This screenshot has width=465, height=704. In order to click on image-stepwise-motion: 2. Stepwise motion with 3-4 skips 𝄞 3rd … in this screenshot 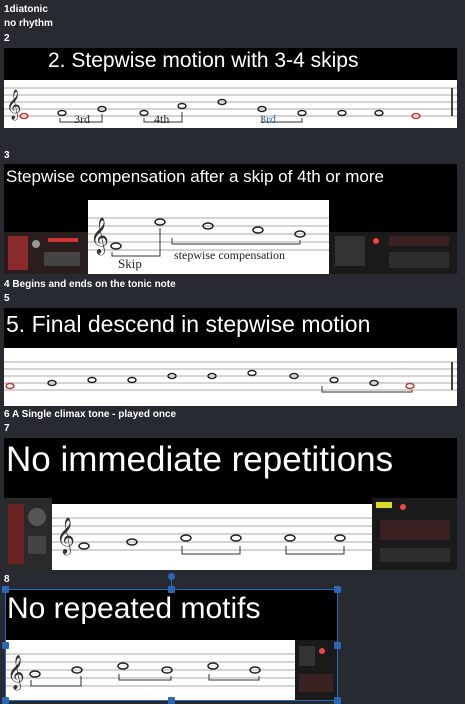, I will do `click(230, 88)`.